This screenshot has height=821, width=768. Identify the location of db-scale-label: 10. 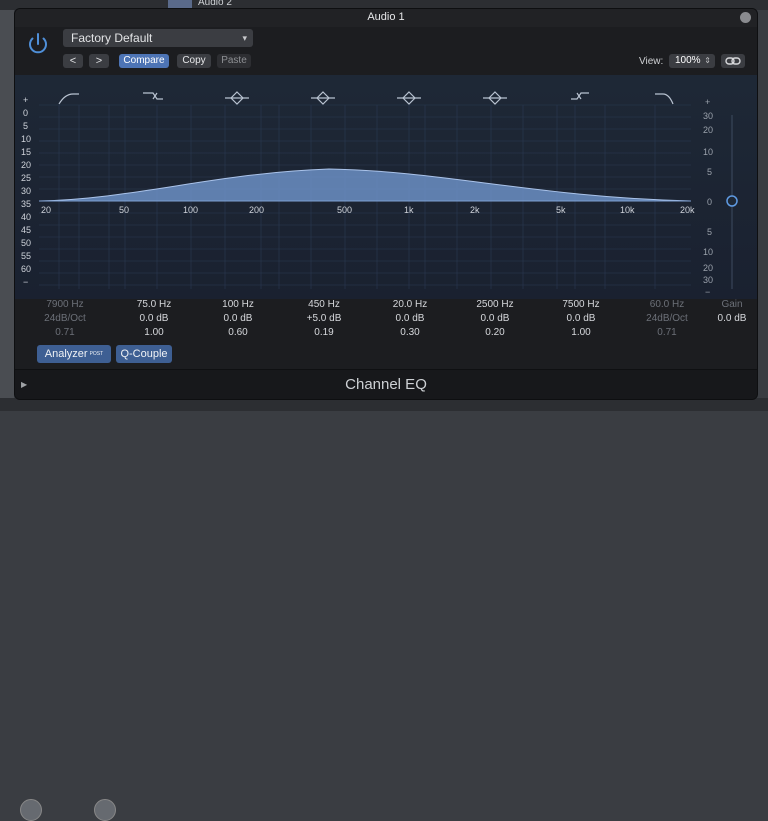
(26, 139).